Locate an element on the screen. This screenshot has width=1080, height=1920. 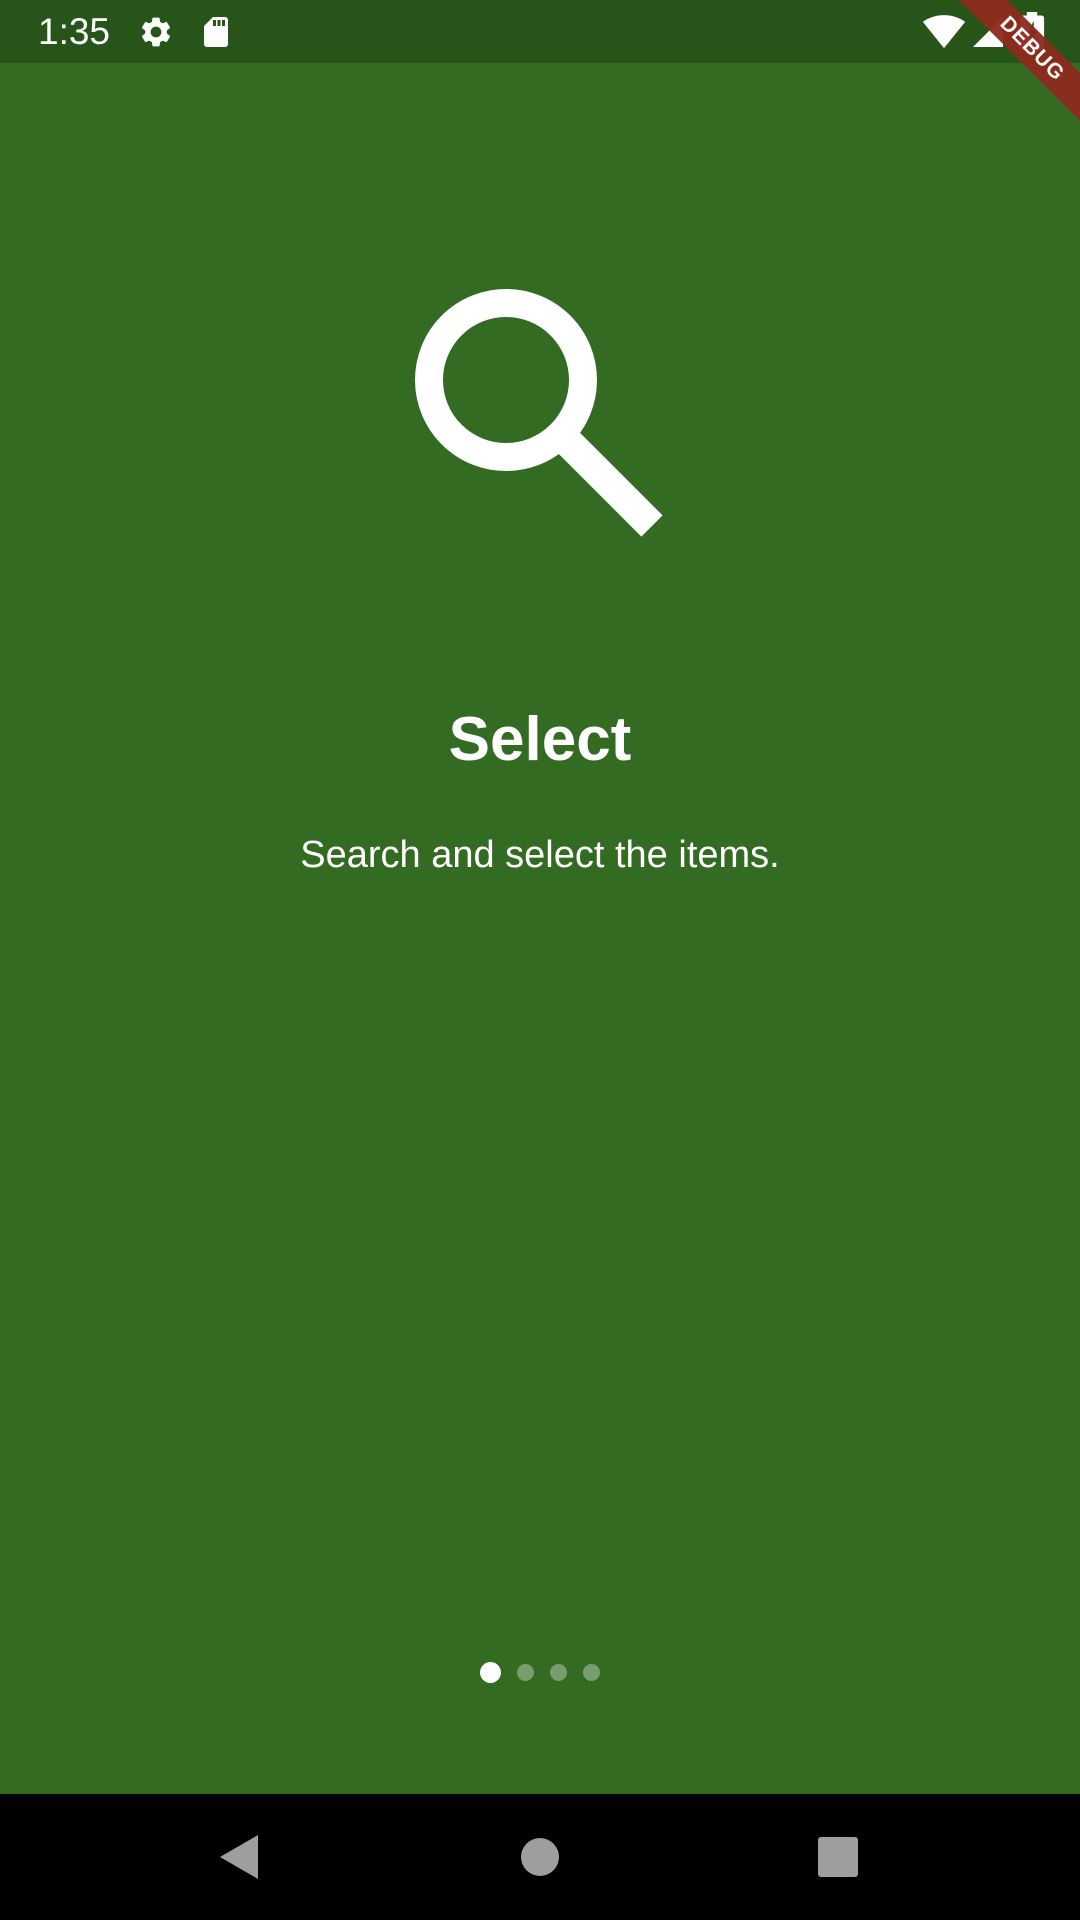
recents-icon is located at coordinates (838, 1857).